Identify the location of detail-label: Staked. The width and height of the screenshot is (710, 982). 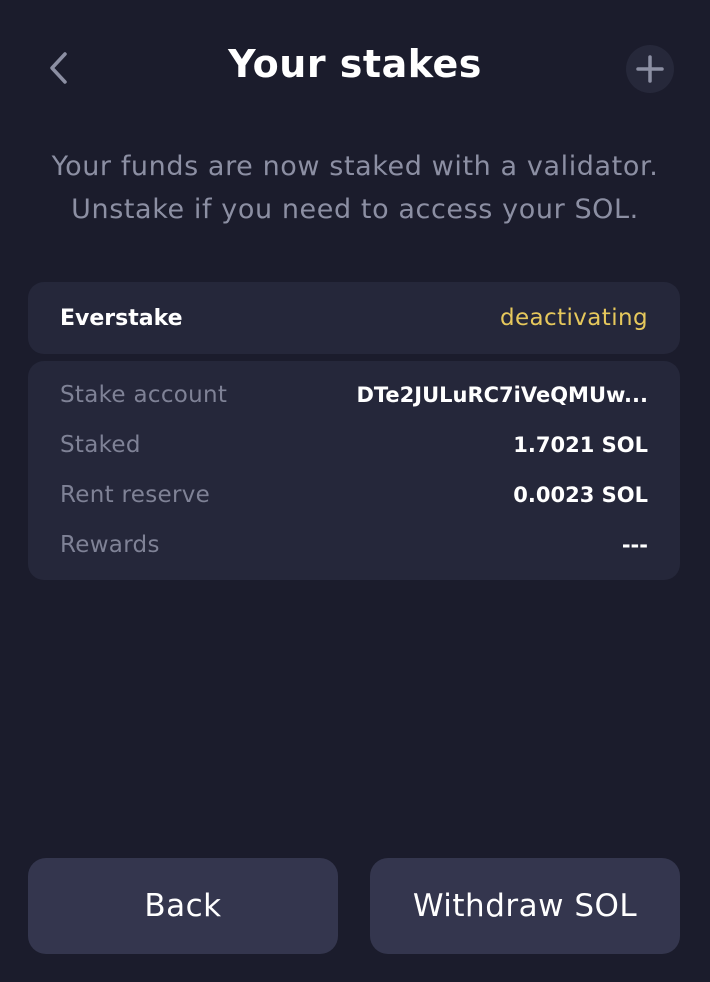
(100, 445).